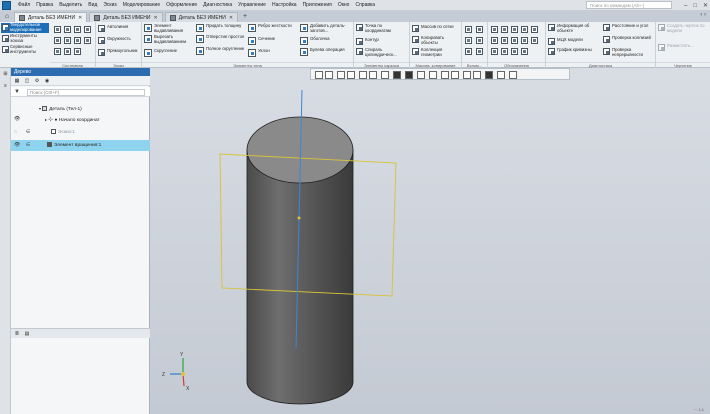 This screenshot has width=710, height=414. Describe the element at coordinates (524, 40) in the screenshot. I see `text-icon` at that location.